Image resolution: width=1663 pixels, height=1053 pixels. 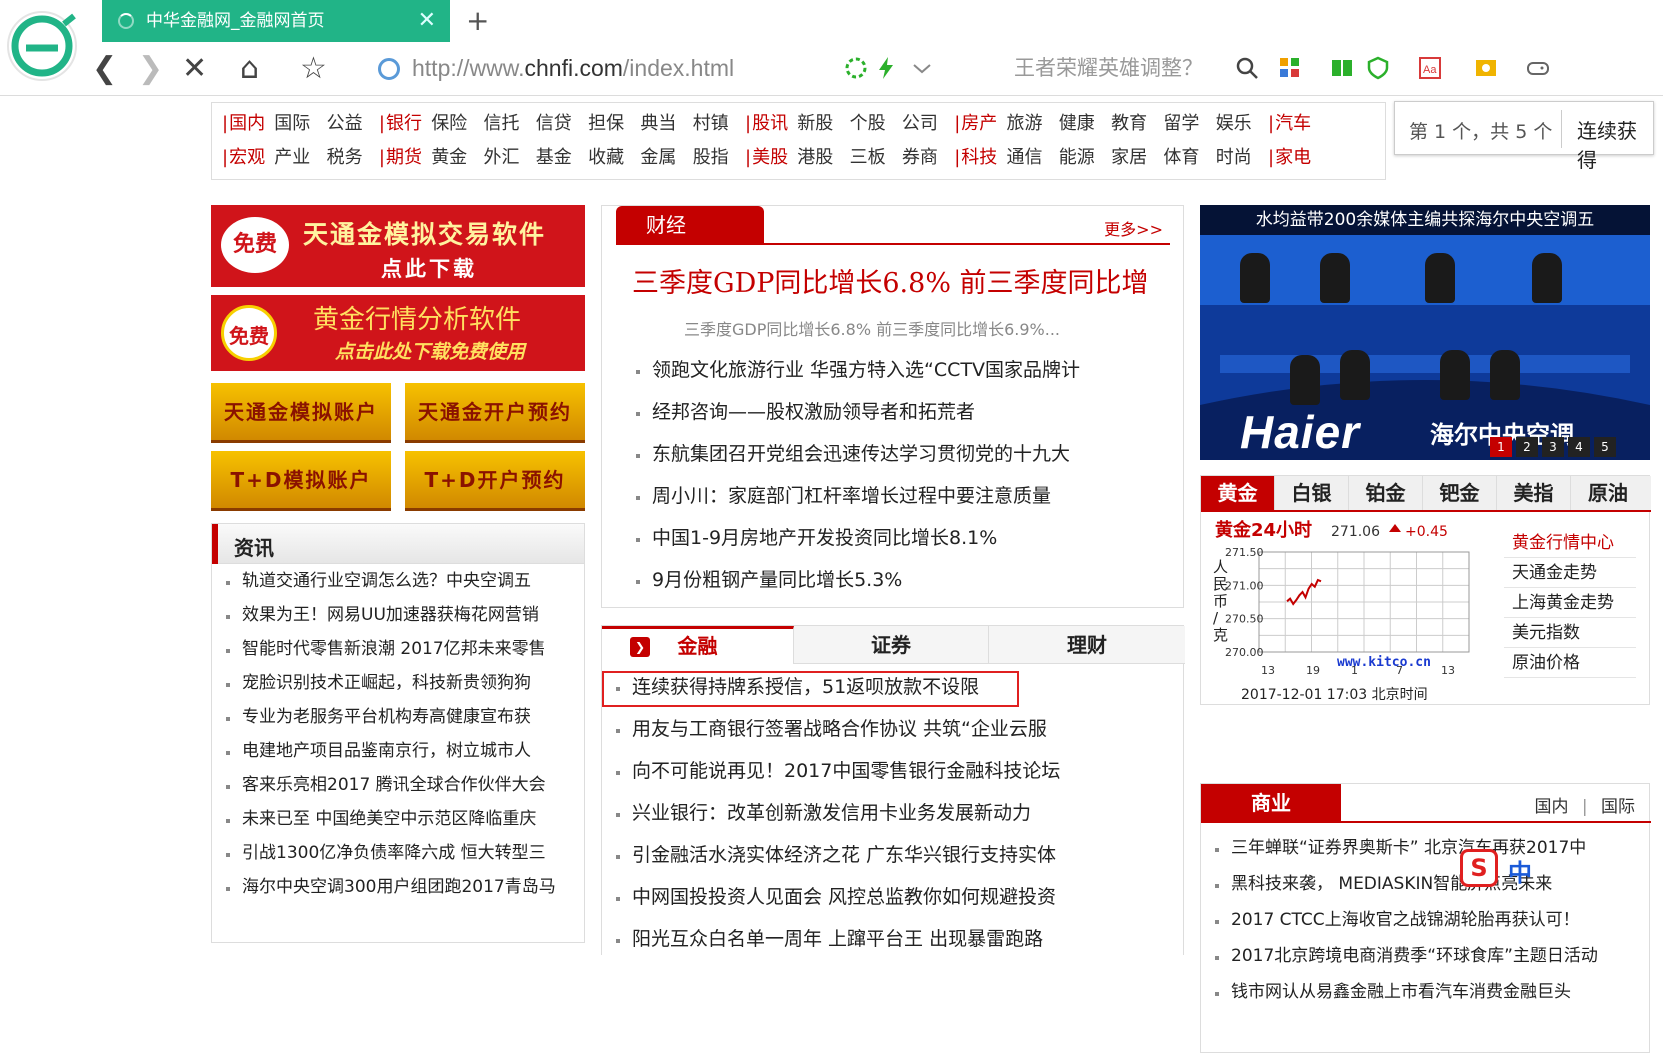 I want to click on find-bar: 第 1 个，共 5 个 连续获得, so click(x=1524, y=136).